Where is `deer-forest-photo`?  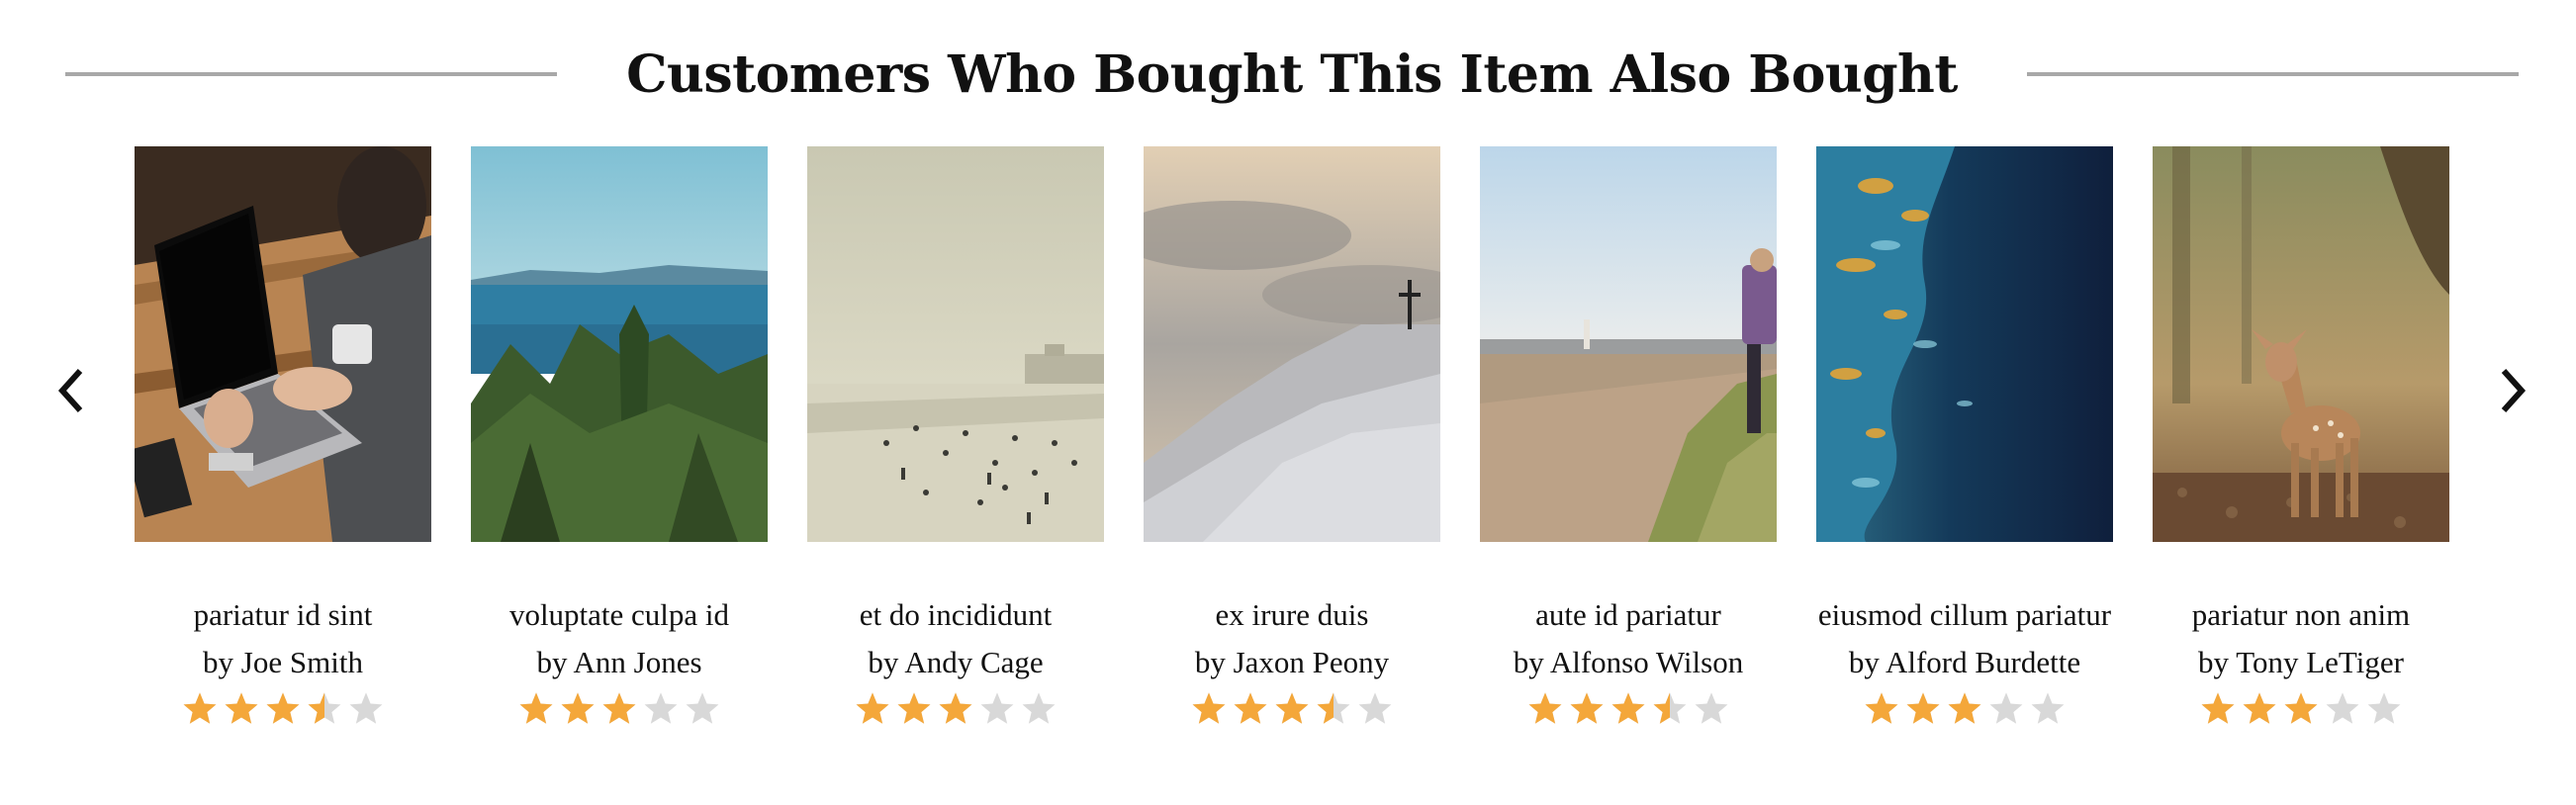 deer-forest-photo is located at coordinates (2301, 344).